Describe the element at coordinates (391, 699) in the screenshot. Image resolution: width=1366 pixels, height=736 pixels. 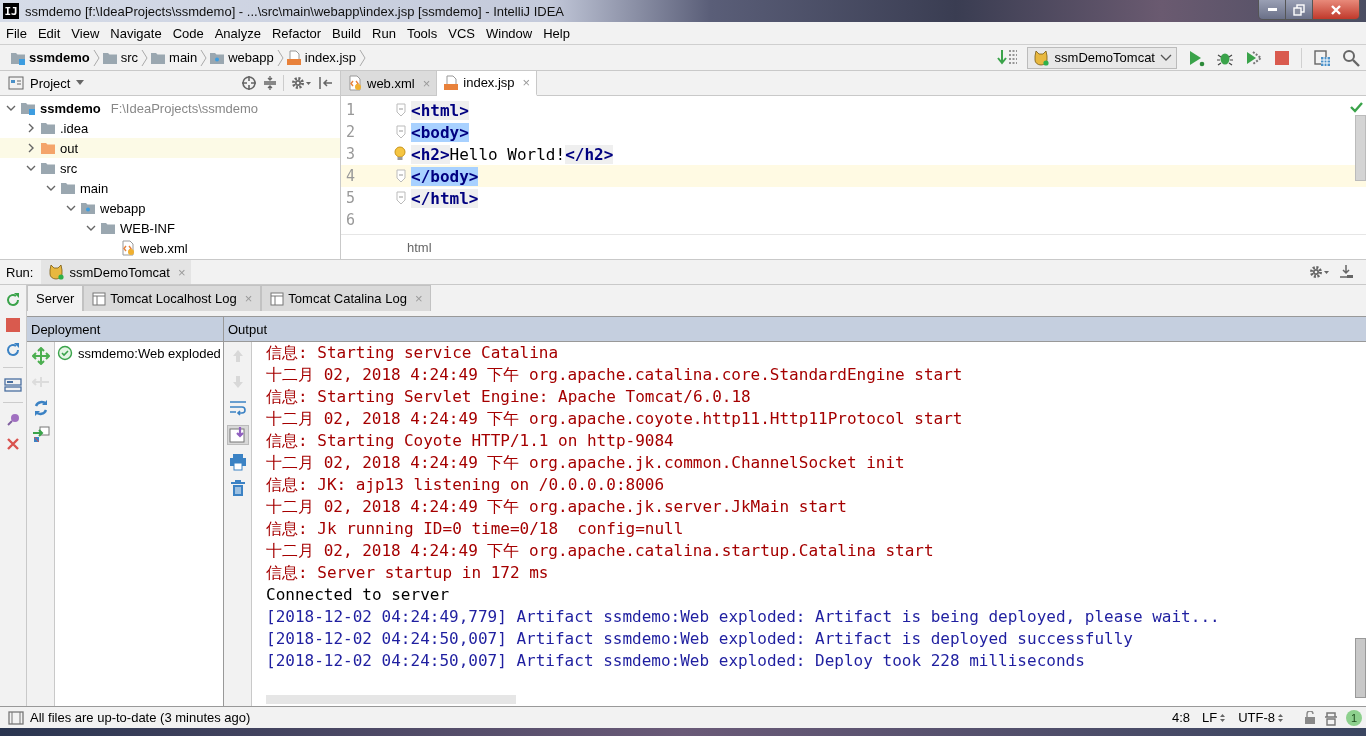
I see `horizontal-scrollbar` at that location.